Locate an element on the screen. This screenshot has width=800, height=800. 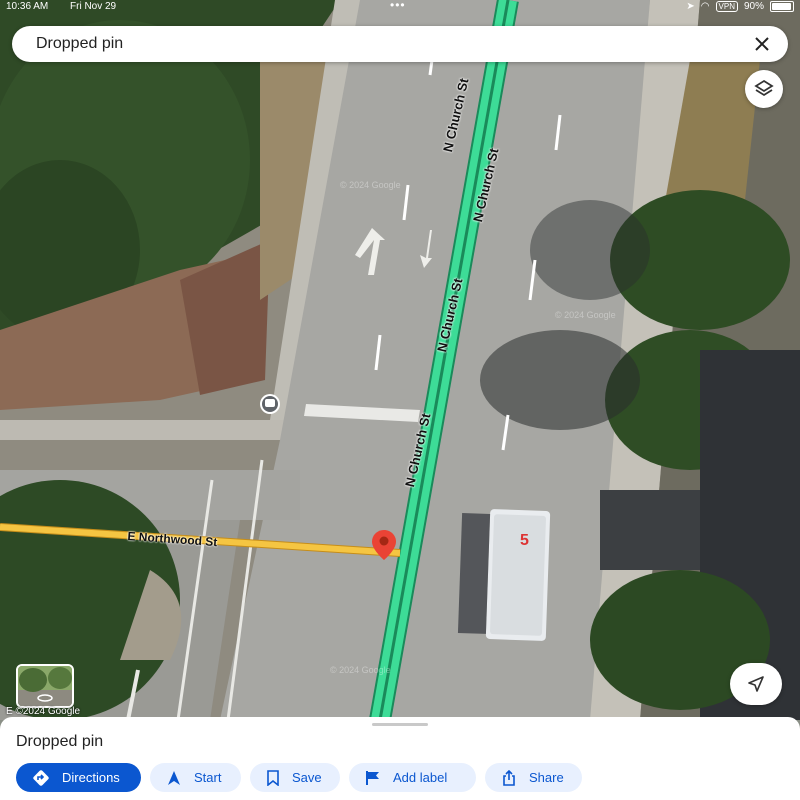
drag-handle is located at coordinates (400, 724).